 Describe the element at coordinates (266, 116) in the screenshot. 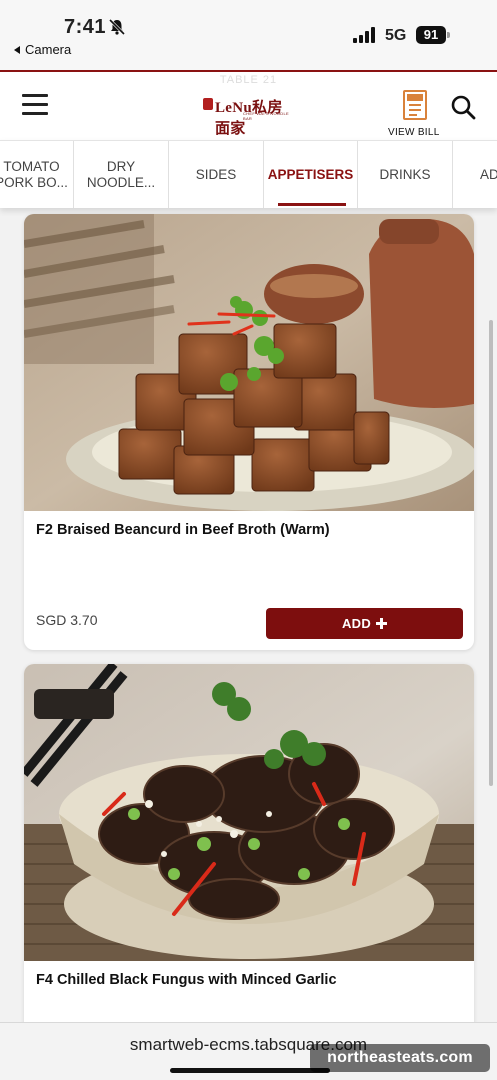

I see `logo-subtitle: CHEF WAI'S NOODLE BAR` at that location.